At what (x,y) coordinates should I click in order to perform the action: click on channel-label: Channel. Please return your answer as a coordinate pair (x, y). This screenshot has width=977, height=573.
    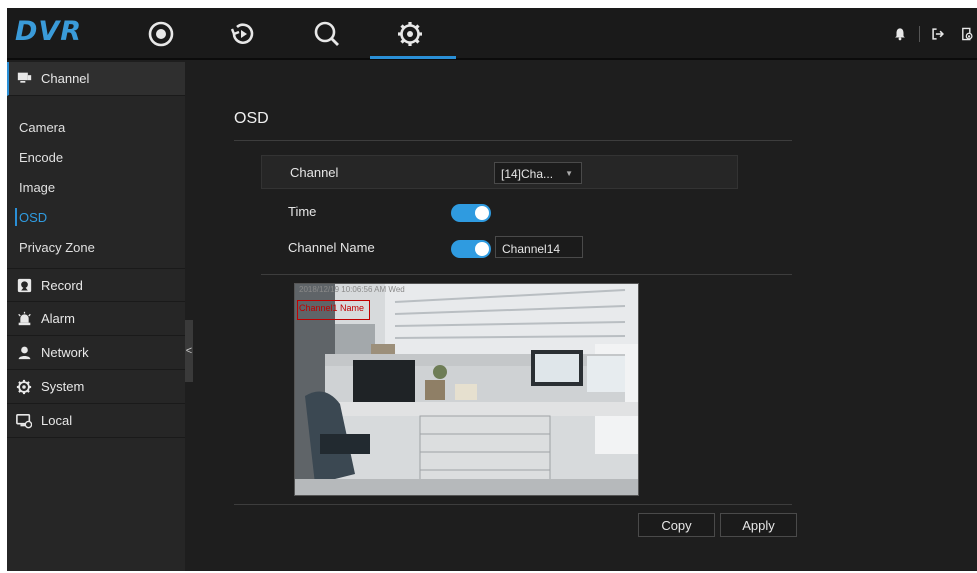
    Looking at the image, I should click on (314, 172).